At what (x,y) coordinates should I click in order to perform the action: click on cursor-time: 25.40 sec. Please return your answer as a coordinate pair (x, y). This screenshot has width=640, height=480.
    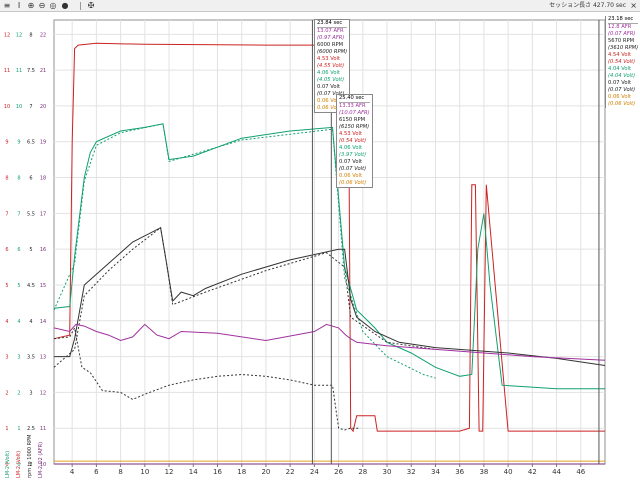
    Looking at the image, I should click on (354, 99).